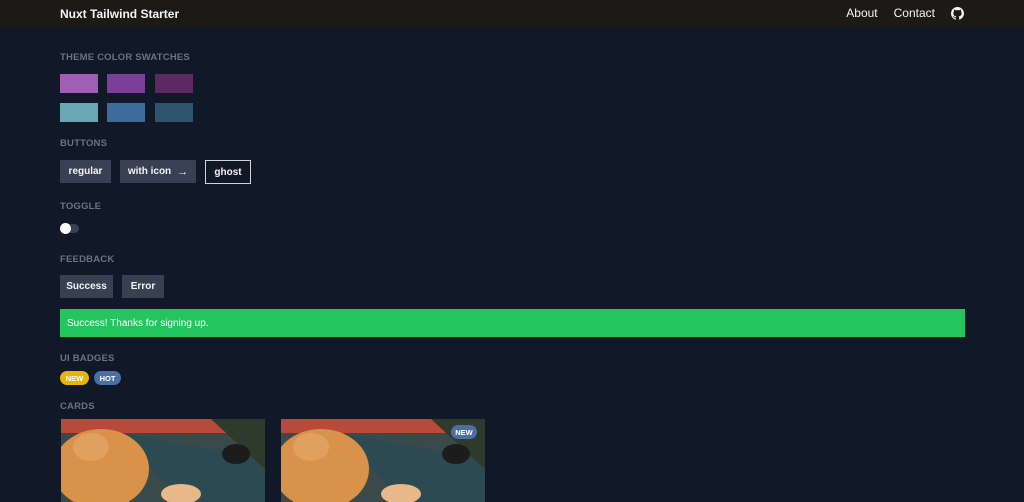 This screenshot has height=502, width=1024. I want to click on swatch-secondary, so click(126, 112).